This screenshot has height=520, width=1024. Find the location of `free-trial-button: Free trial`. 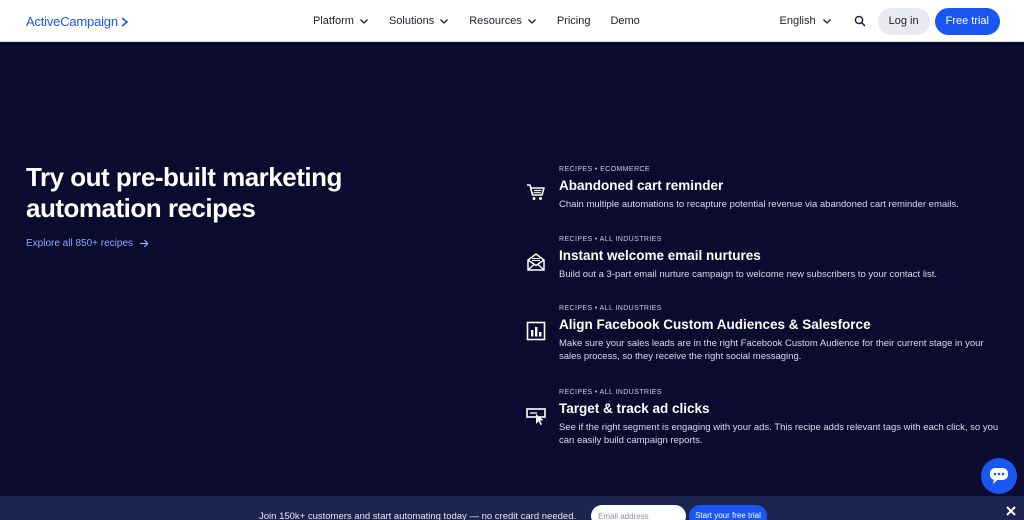

free-trial-button: Free trial is located at coordinates (967, 21).